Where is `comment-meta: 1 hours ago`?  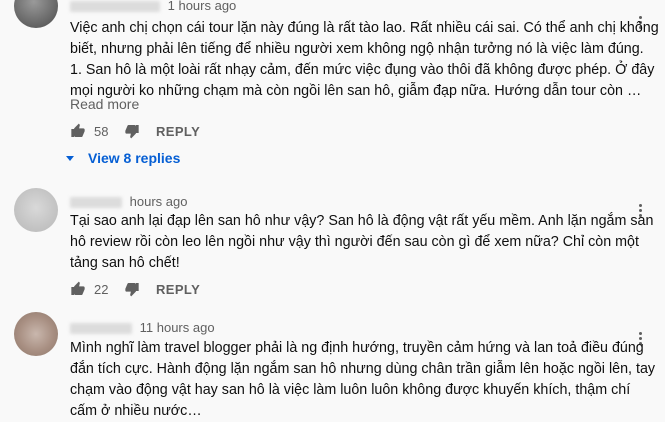 comment-meta: 1 hours ago is located at coordinates (153, 6).